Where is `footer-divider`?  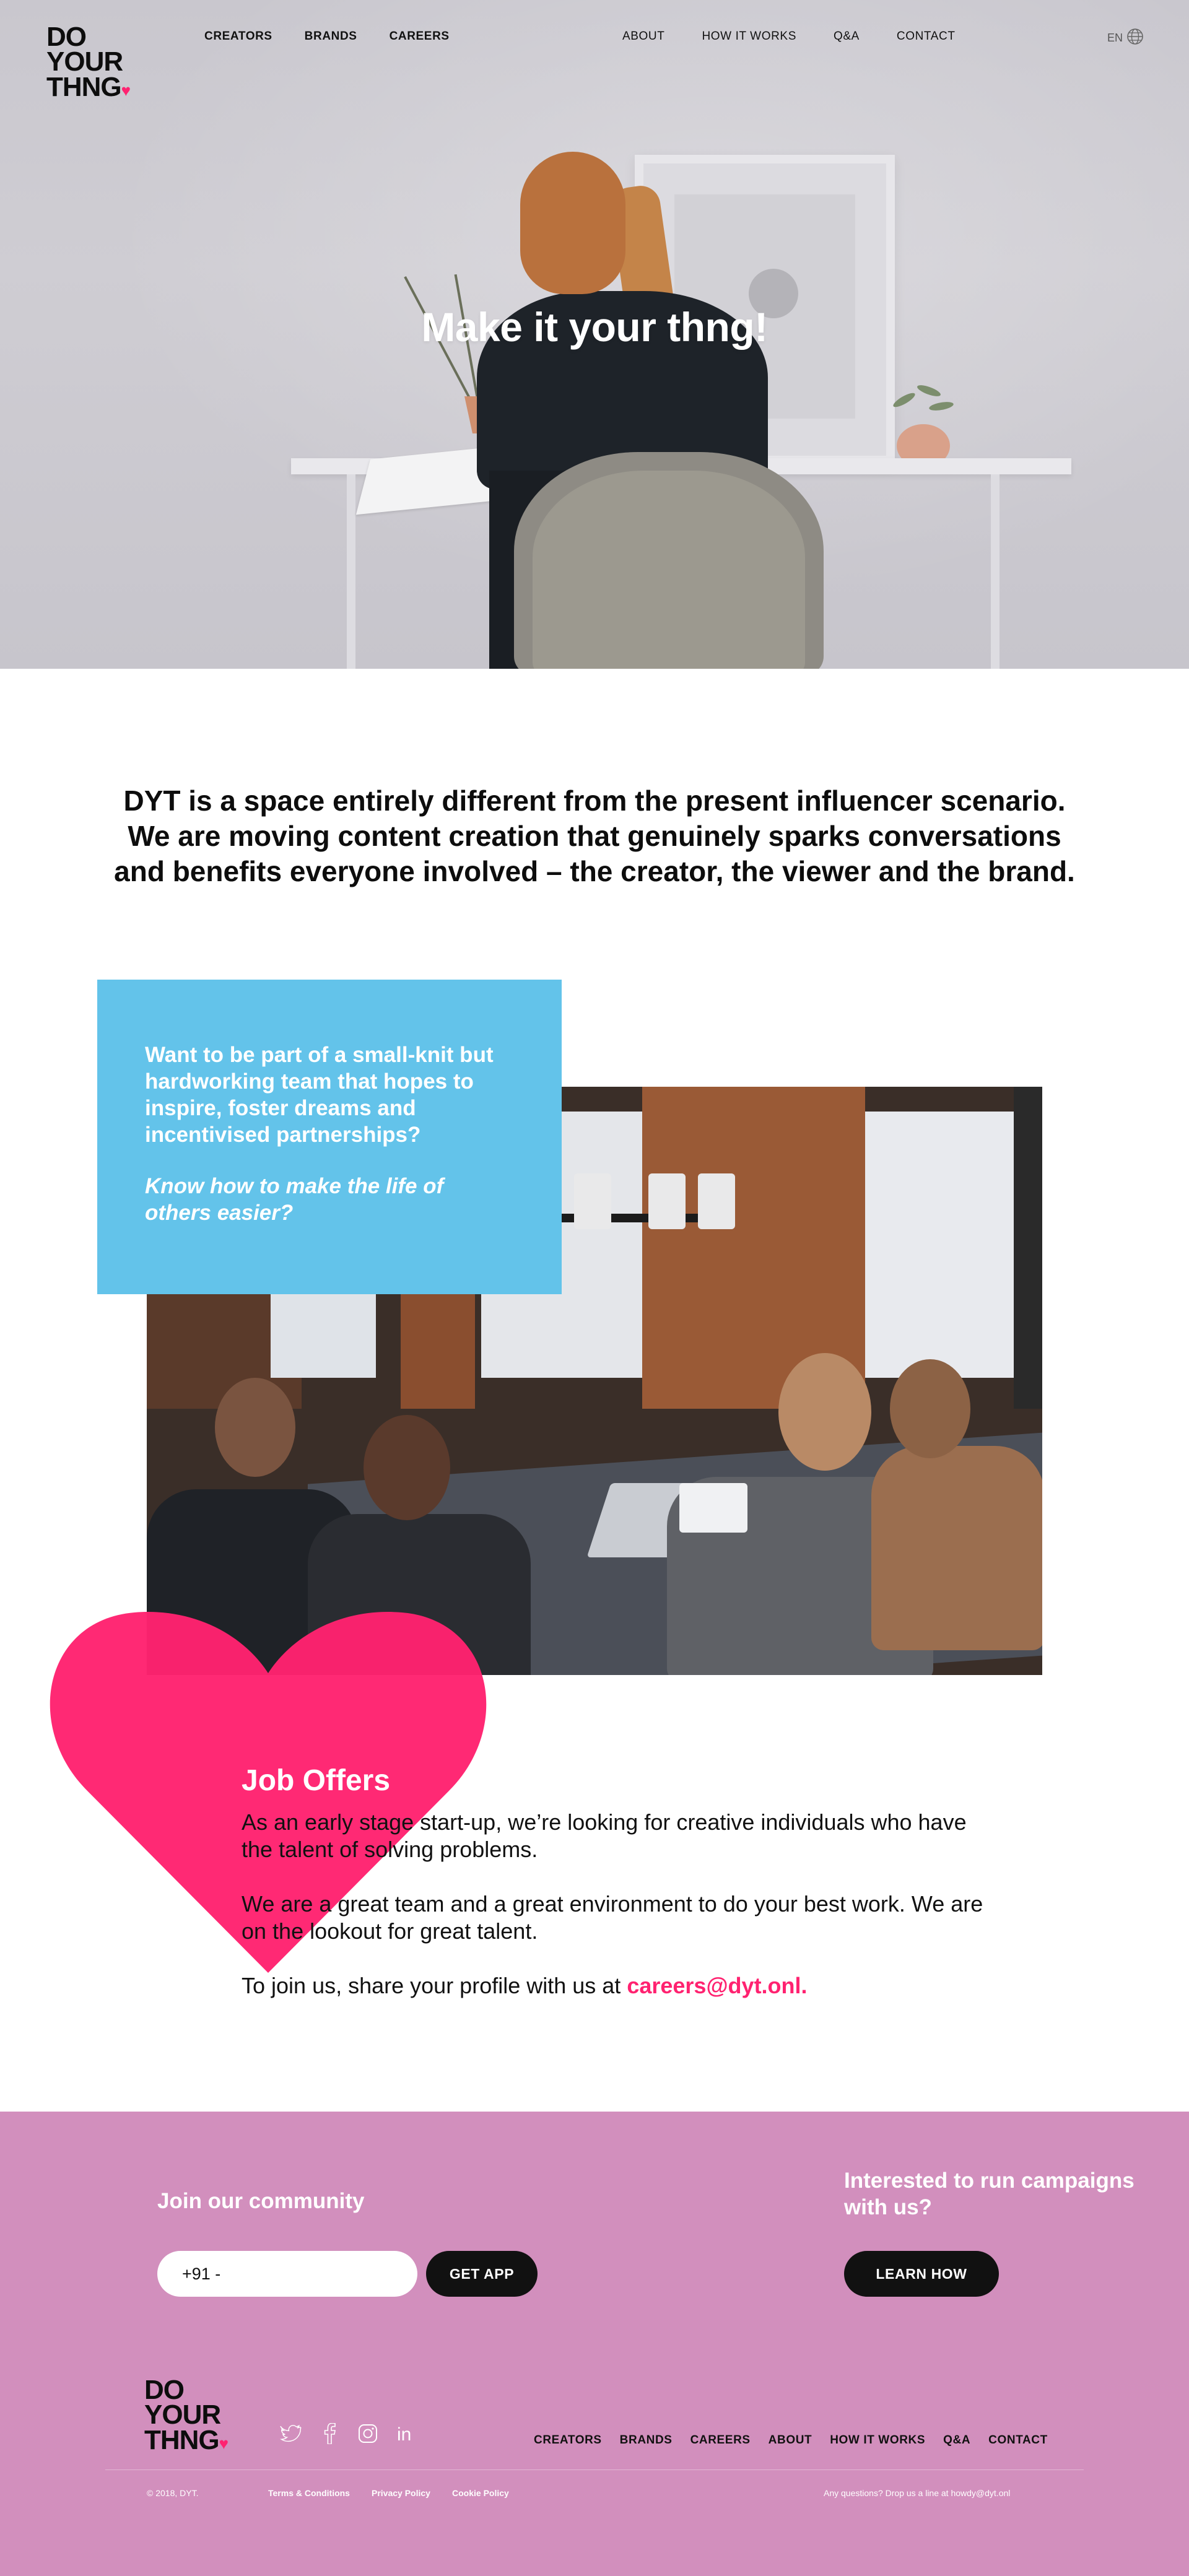
footer-divider is located at coordinates (594, 2469).